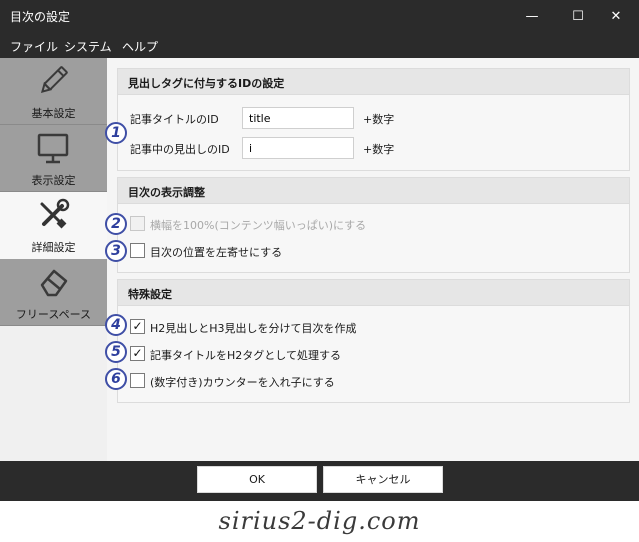 The height and width of the screenshot is (542, 639). Describe the element at coordinates (137, 380) in the screenshot. I see `nested-counter-checkbox` at that location.